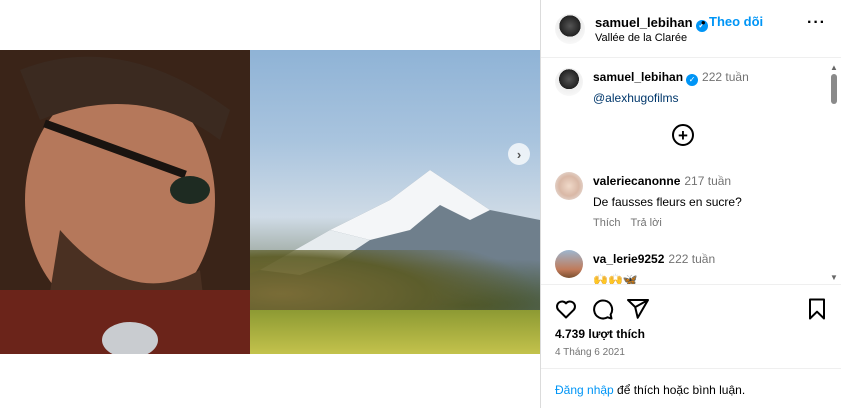 The width and height of the screenshot is (841, 408). What do you see at coordinates (566, 309) in the screenshot?
I see `heart-icon` at bounding box center [566, 309].